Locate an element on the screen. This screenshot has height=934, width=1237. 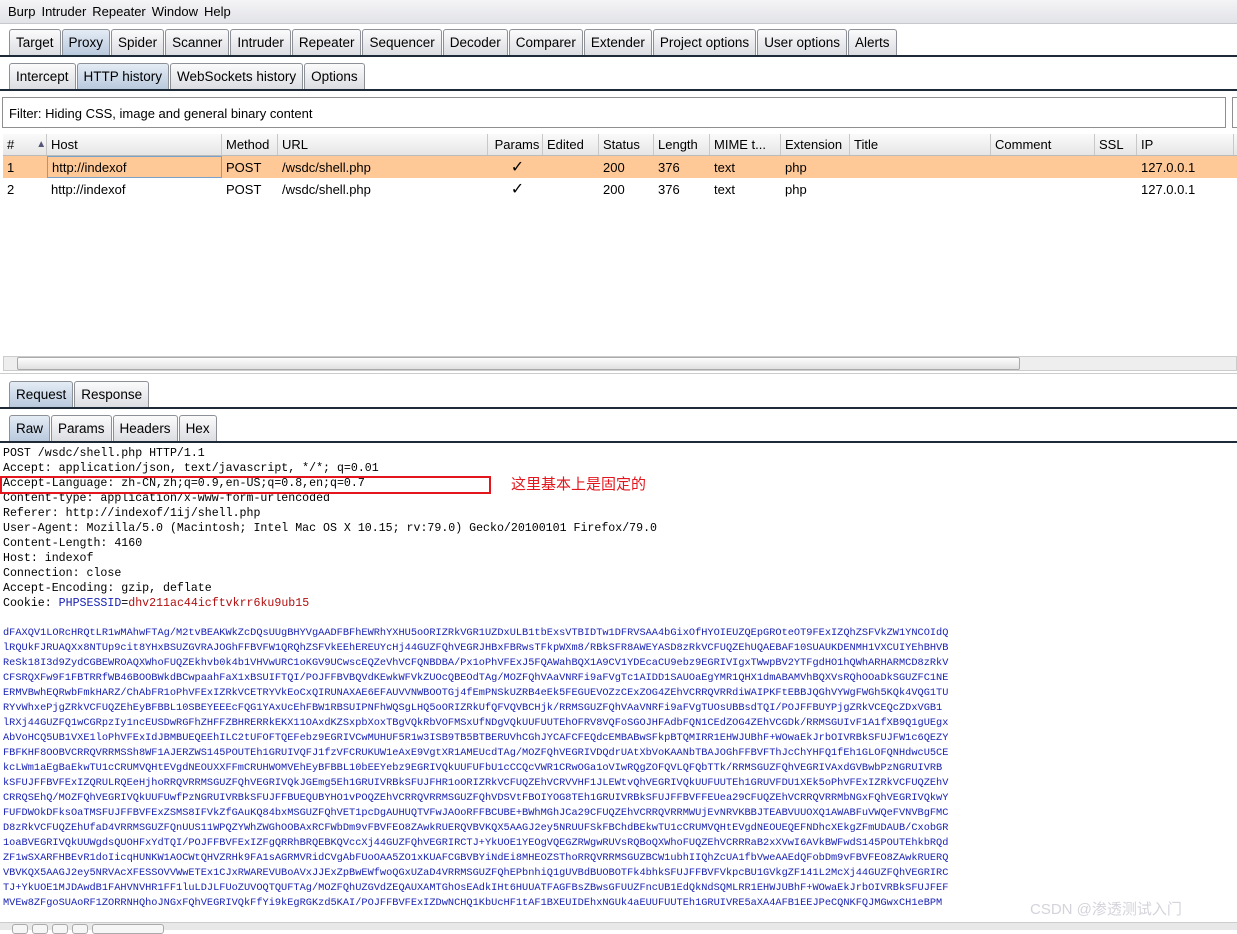
cell-title is located at coordinates (920, 167).